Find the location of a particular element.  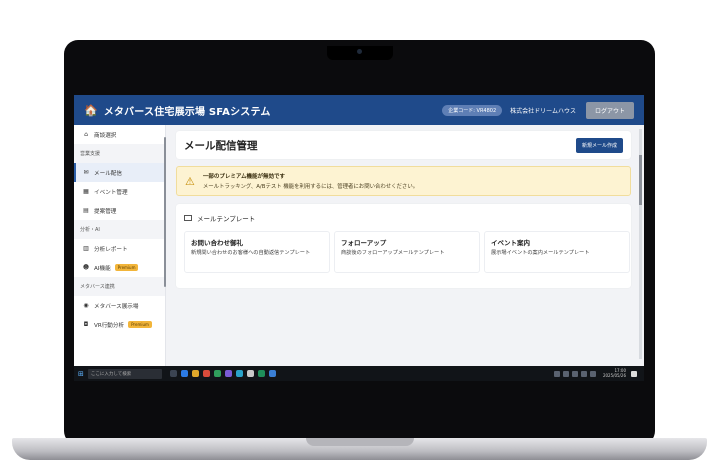

template-card-inquiry-thanks: お問い合わせ御礼 新規問い合わせのお客様への自動返信テンプレート is located at coordinates (257, 252).